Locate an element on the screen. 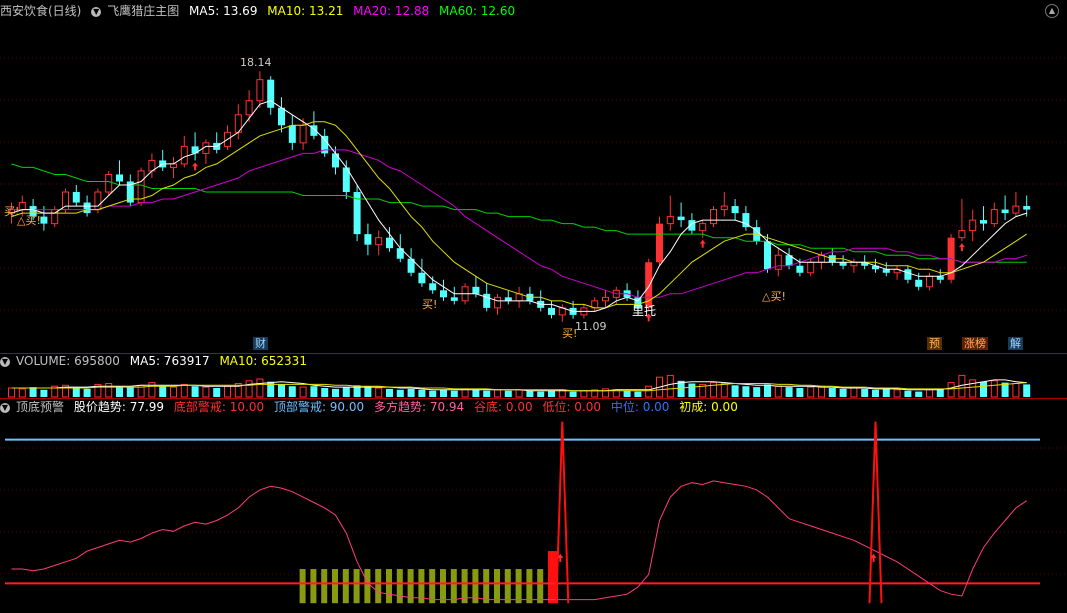 This screenshot has height=613, width=1067. tag-jie: 解 is located at coordinates (1015, 343).